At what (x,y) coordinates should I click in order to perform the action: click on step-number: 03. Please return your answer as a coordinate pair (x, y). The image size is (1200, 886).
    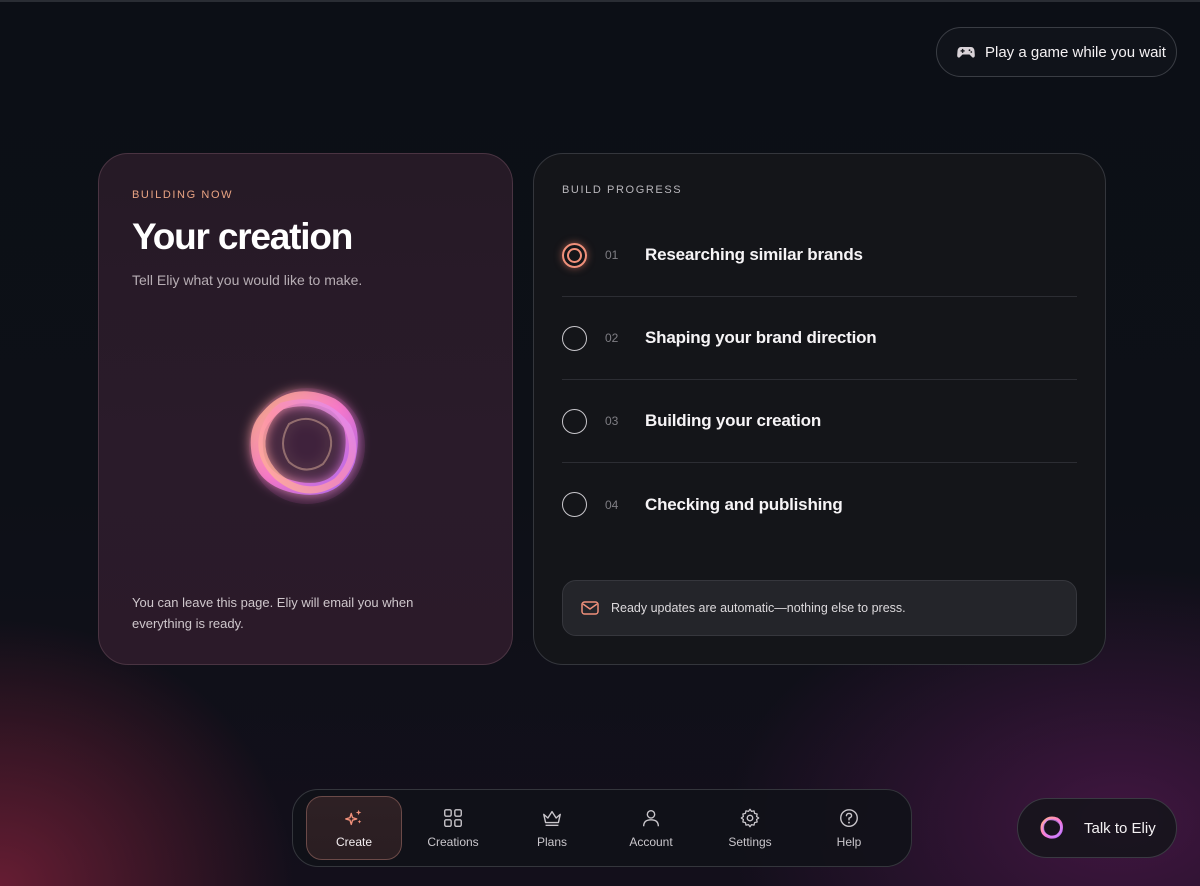
    Looking at the image, I should click on (612, 421).